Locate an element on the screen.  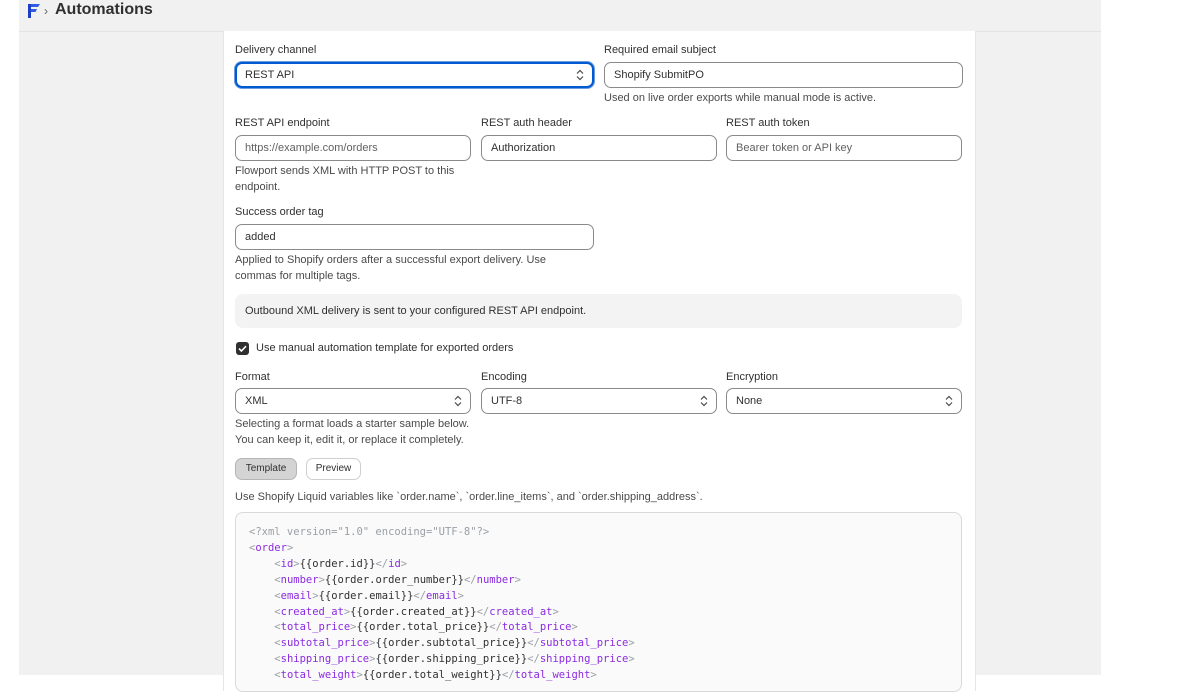
encryption-select: None is located at coordinates (844, 401).